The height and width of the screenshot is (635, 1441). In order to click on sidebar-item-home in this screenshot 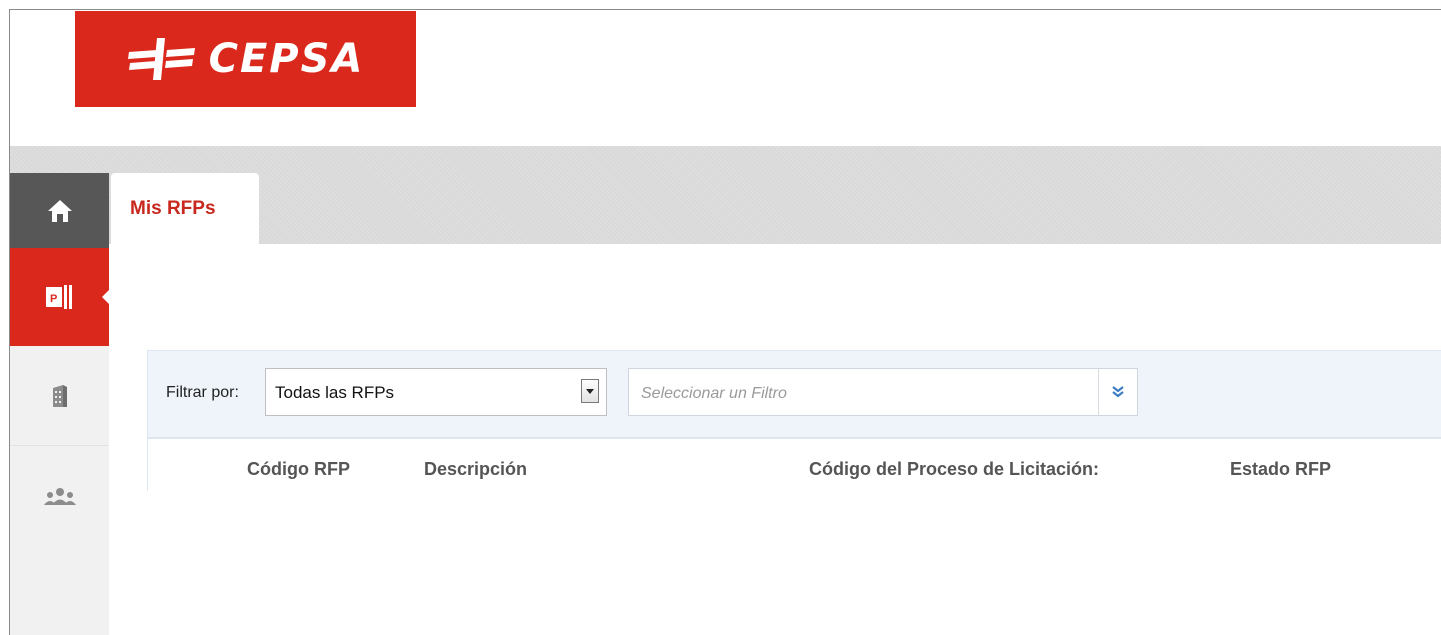, I will do `click(59, 210)`.